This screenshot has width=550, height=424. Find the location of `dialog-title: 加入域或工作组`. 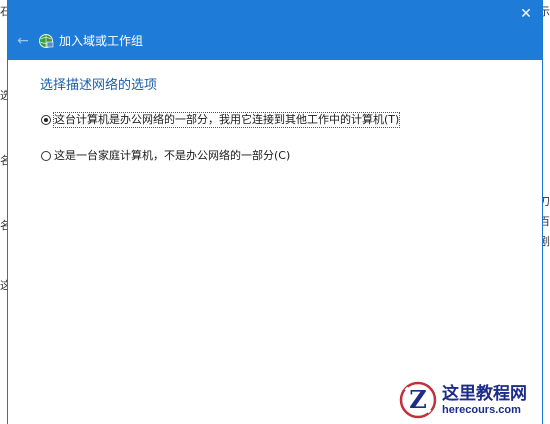

dialog-title: 加入域或工作组 is located at coordinates (101, 41).